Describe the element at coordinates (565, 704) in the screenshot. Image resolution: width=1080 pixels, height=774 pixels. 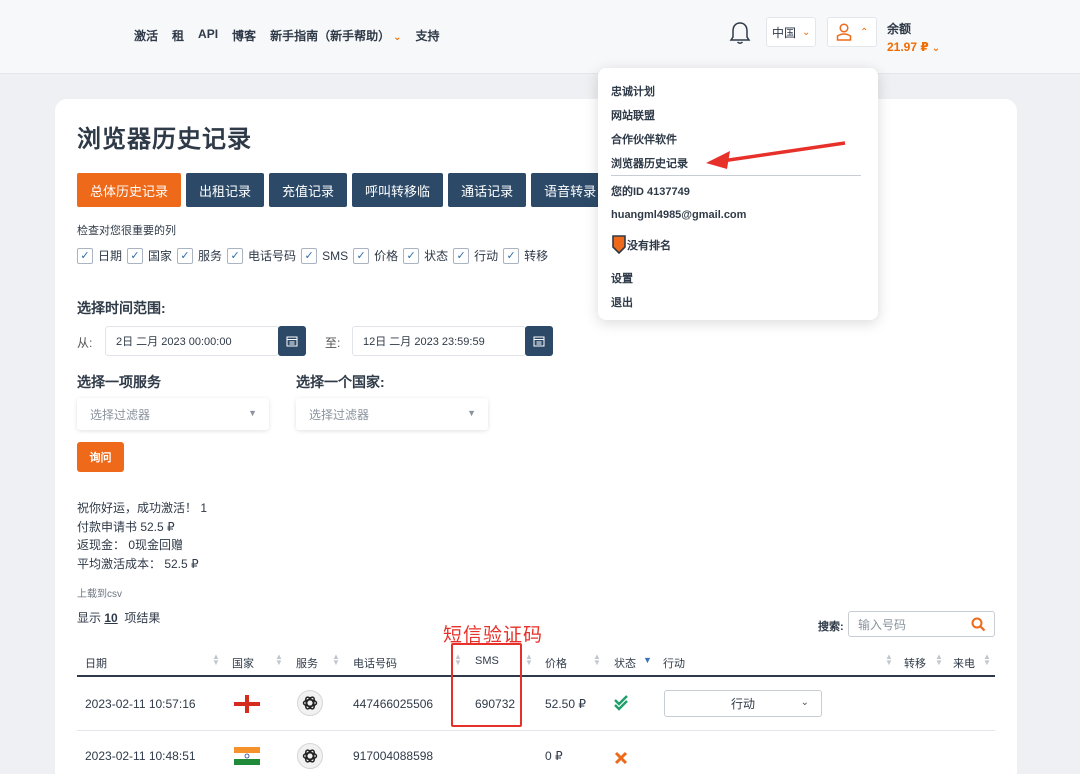
I see `cell-price: 52.50 ₽` at that location.